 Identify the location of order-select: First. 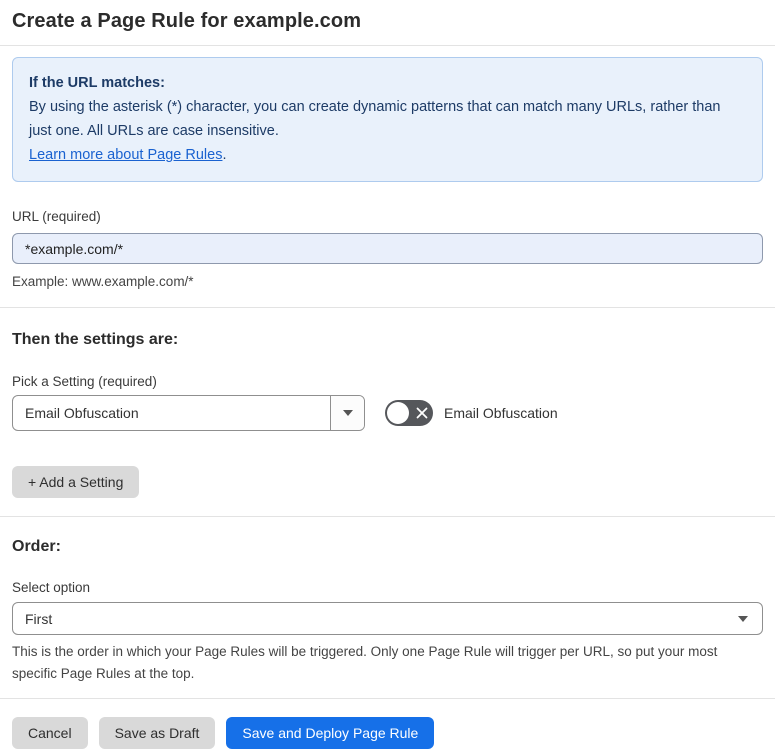
(387, 618).